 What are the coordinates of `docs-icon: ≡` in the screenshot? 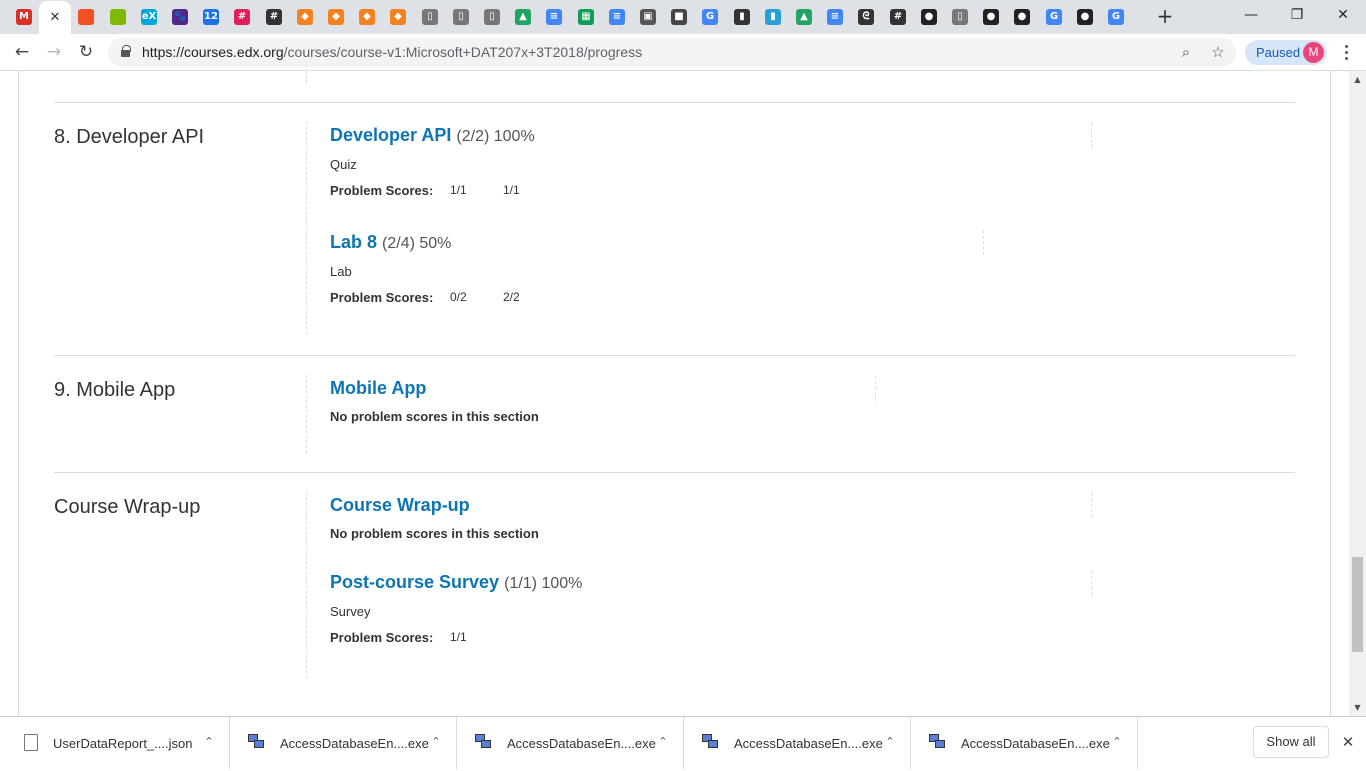 It's located at (554, 17).